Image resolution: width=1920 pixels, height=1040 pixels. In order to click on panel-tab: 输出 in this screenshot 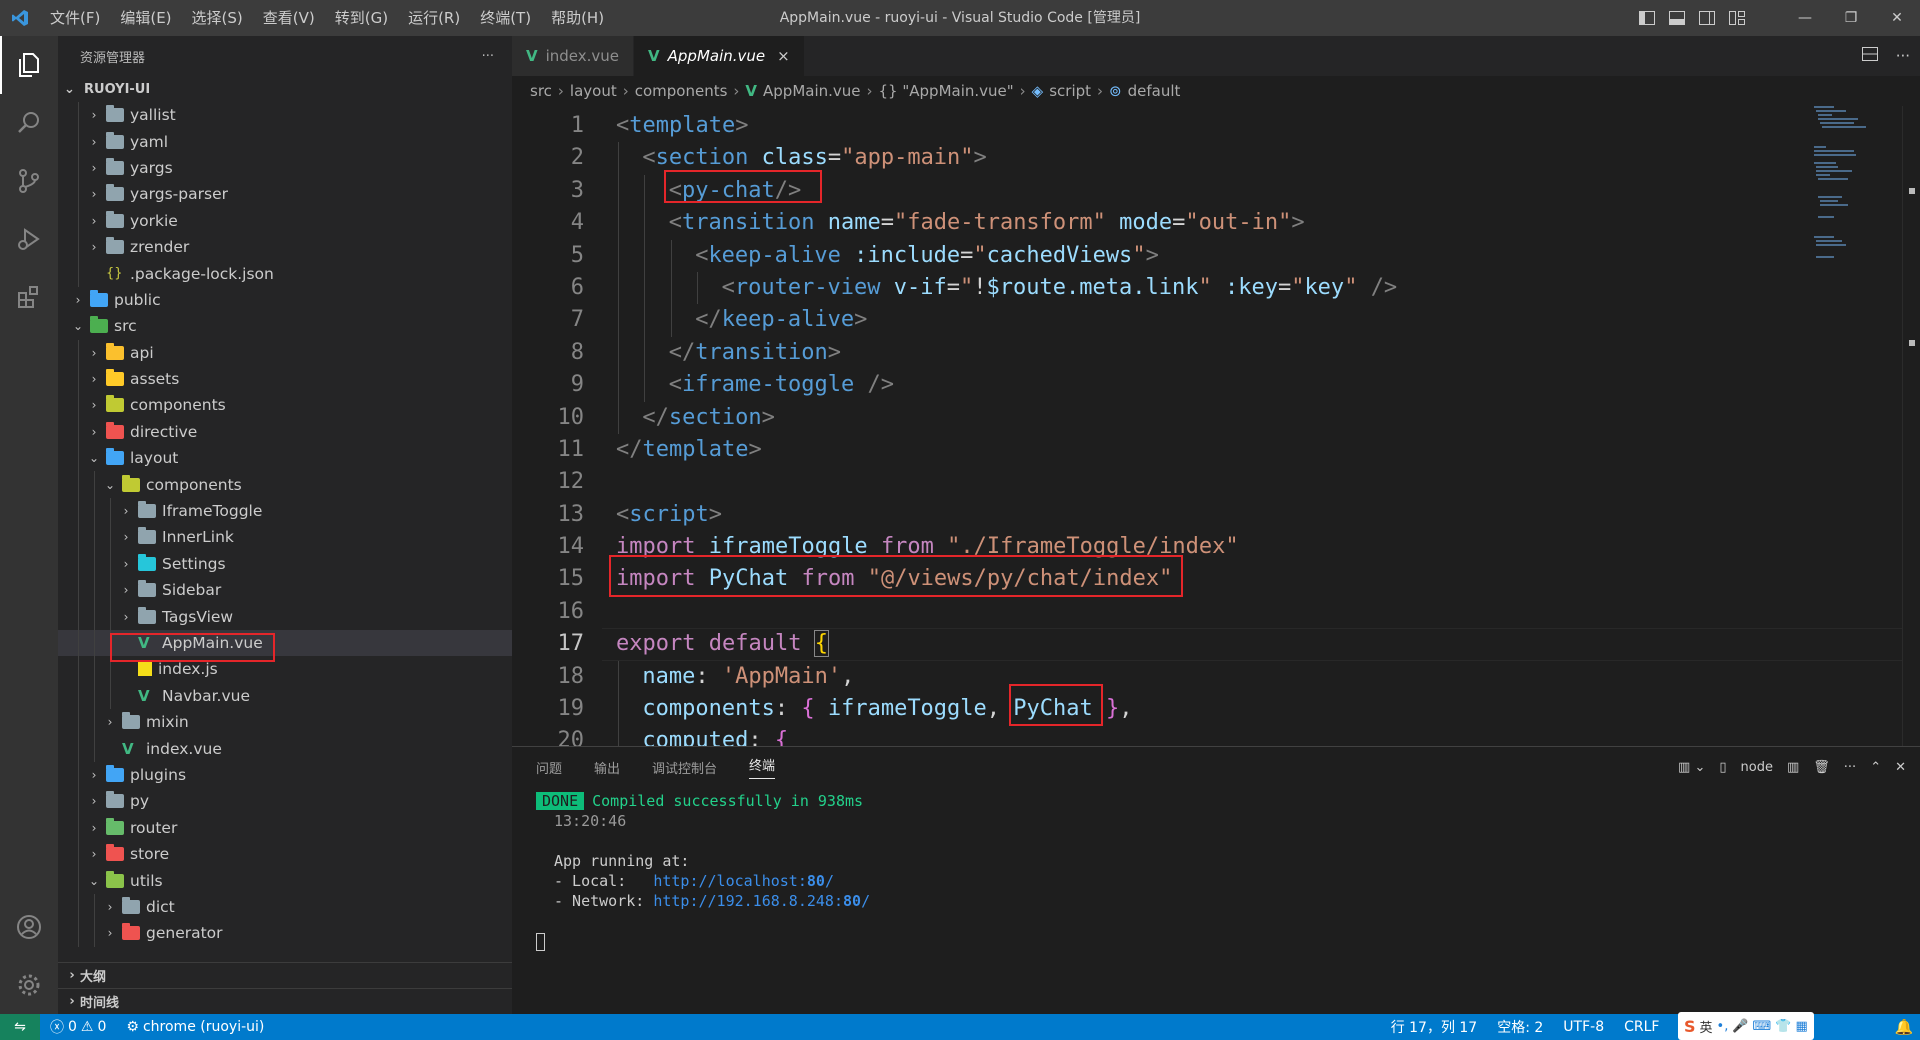, I will do `click(607, 767)`.